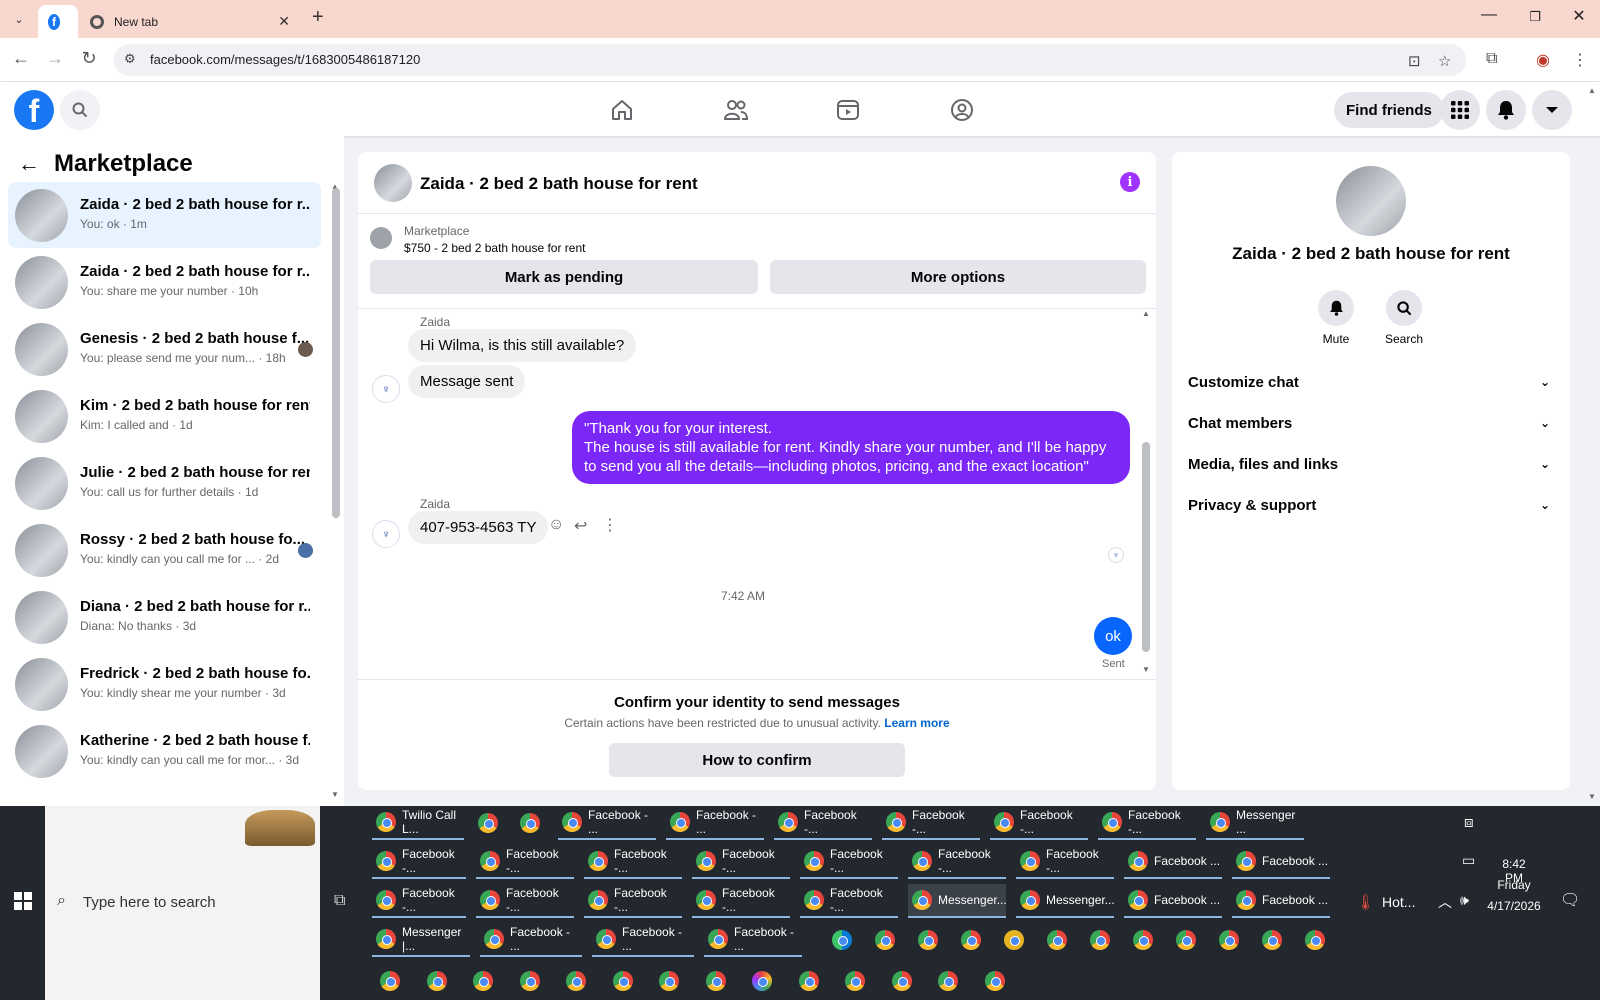 The width and height of the screenshot is (1600, 1000). What do you see at coordinates (757, 760) in the screenshot?
I see `how-to-confirm-button: How to confirm` at bounding box center [757, 760].